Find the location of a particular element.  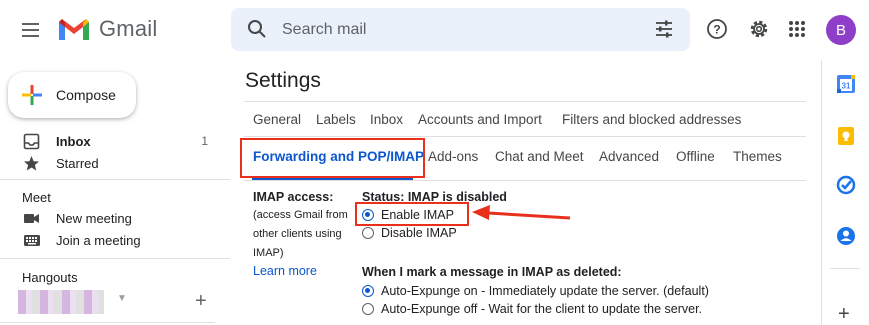

imap-access-label: IMAP access: is located at coordinates (293, 197).